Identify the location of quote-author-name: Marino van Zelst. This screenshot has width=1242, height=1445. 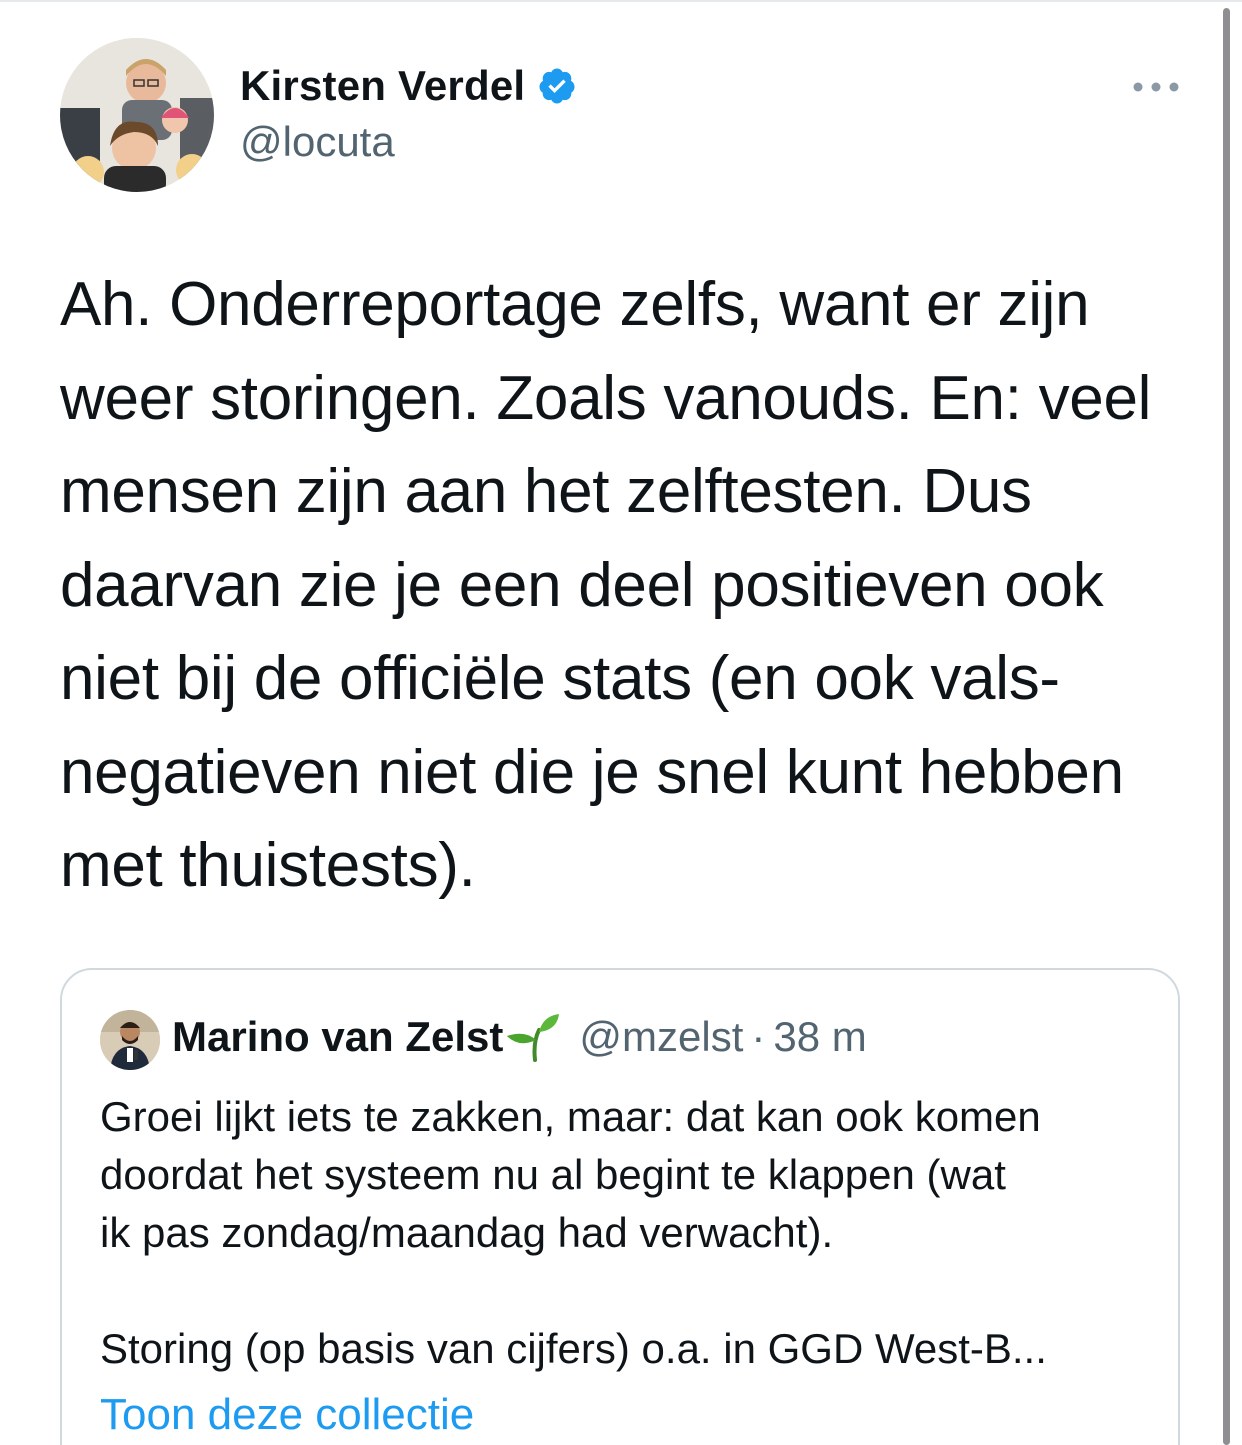
(337, 1037).